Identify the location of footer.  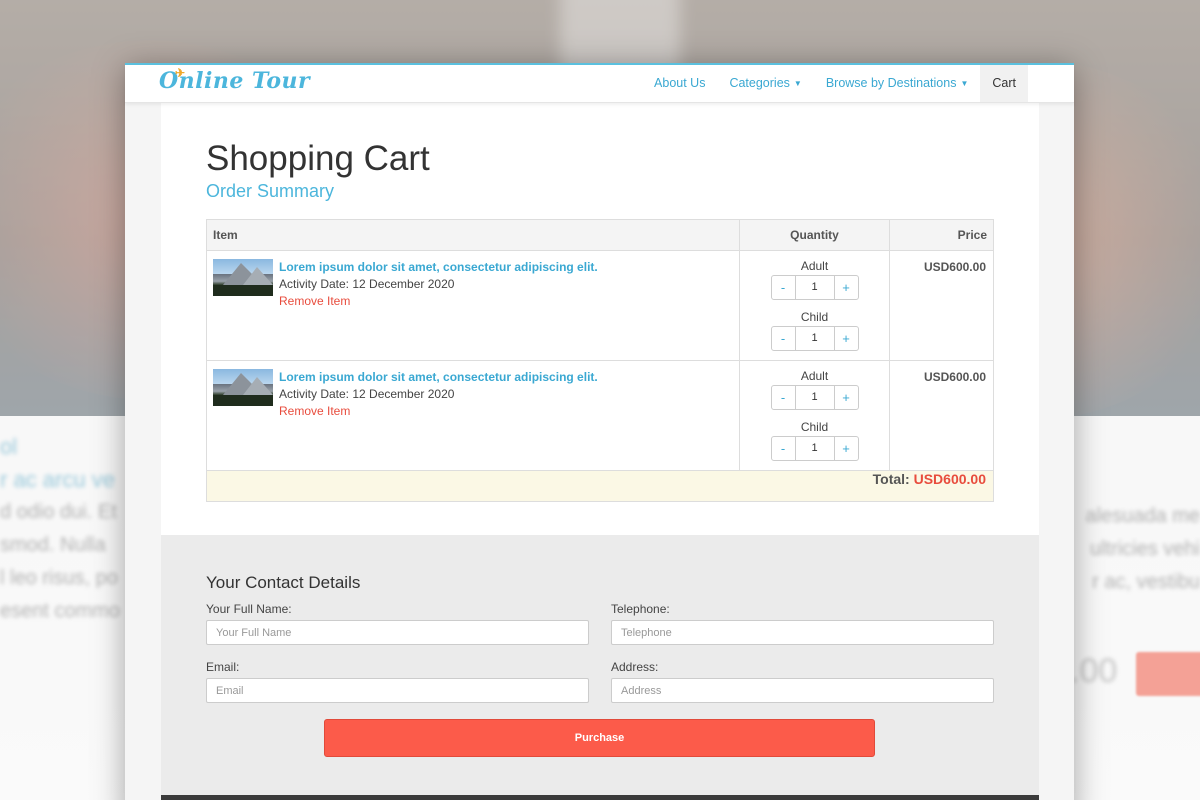
(600, 797).